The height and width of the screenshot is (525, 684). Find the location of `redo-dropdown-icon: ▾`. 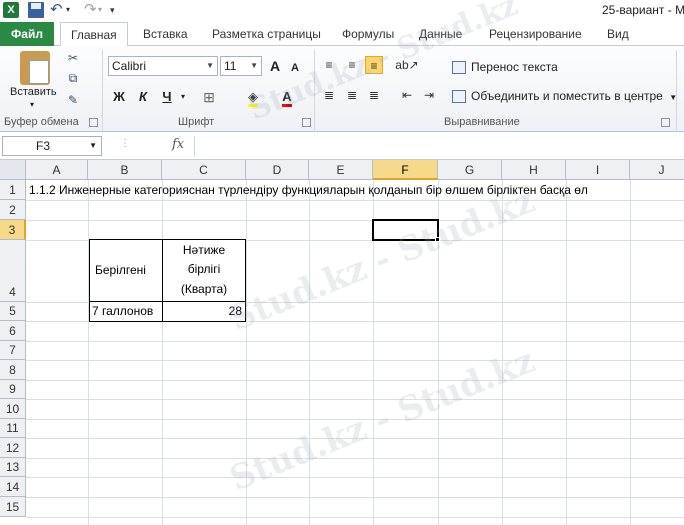

redo-dropdown-icon: ▾ is located at coordinates (102, 10).